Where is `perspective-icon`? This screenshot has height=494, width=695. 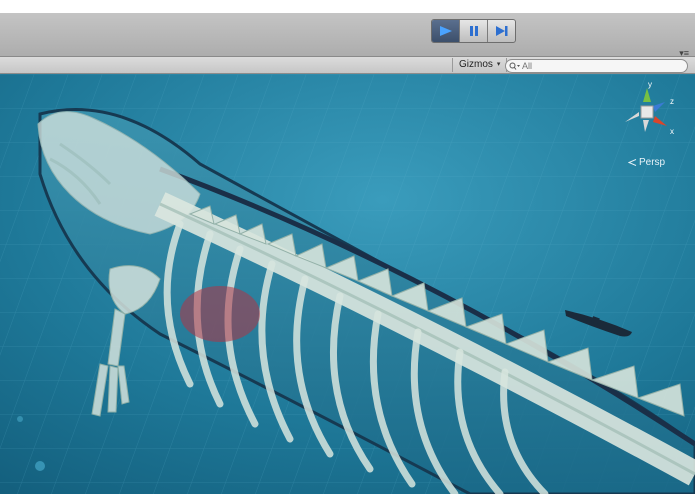 perspective-icon is located at coordinates (632, 162).